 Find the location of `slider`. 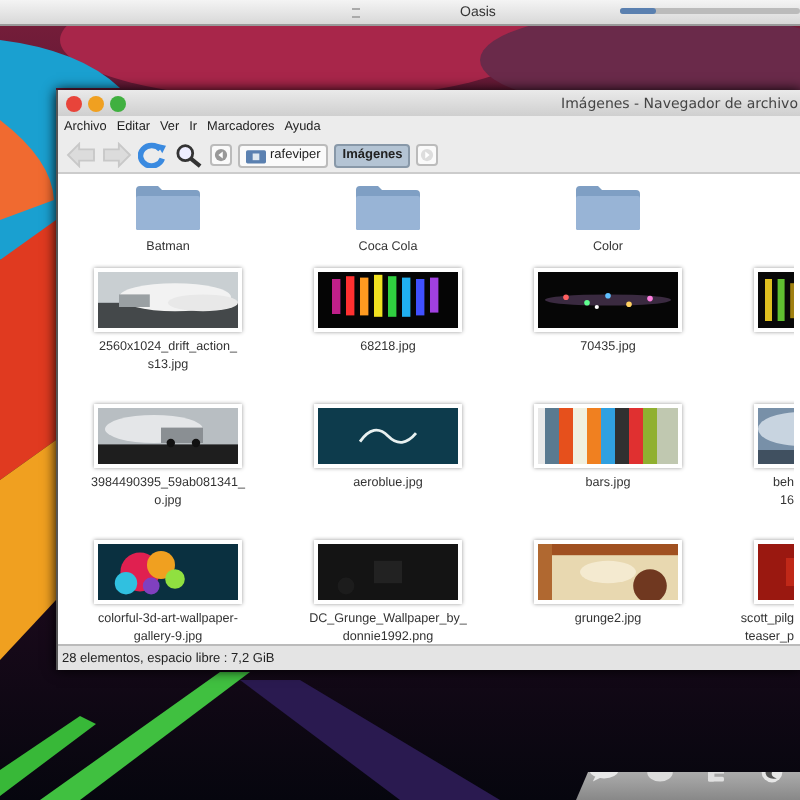

slider is located at coordinates (710, 11).